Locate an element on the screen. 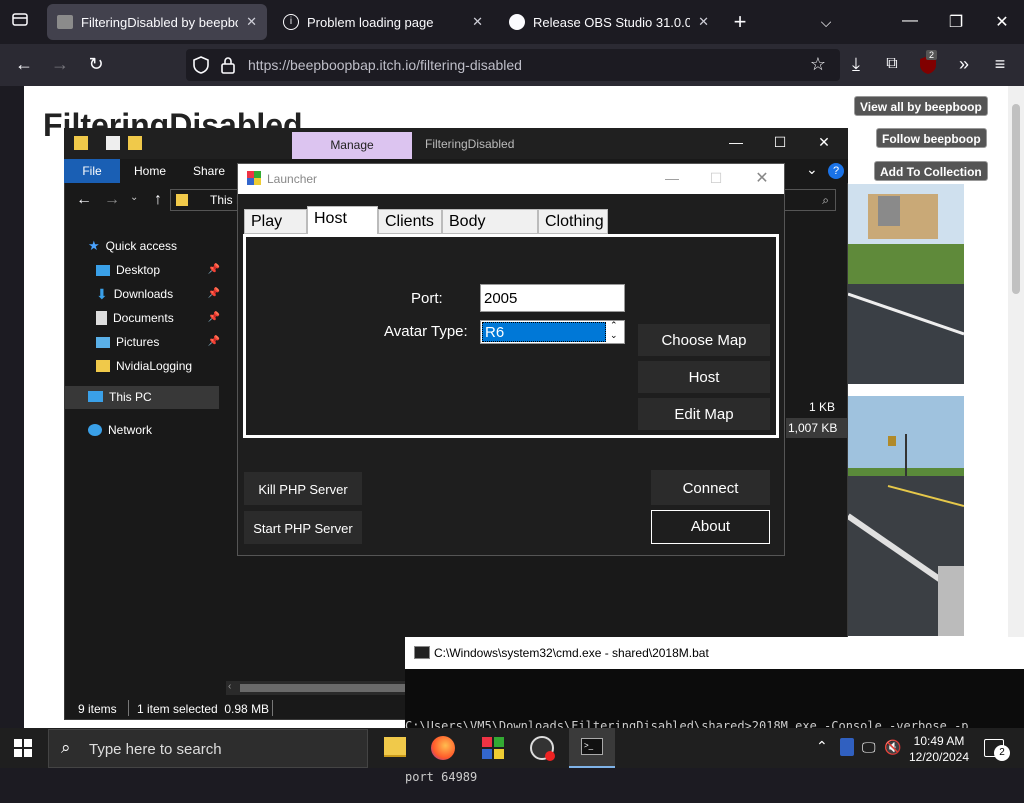  volume-muted-icon: 🔇 is located at coordinates (892, 747).